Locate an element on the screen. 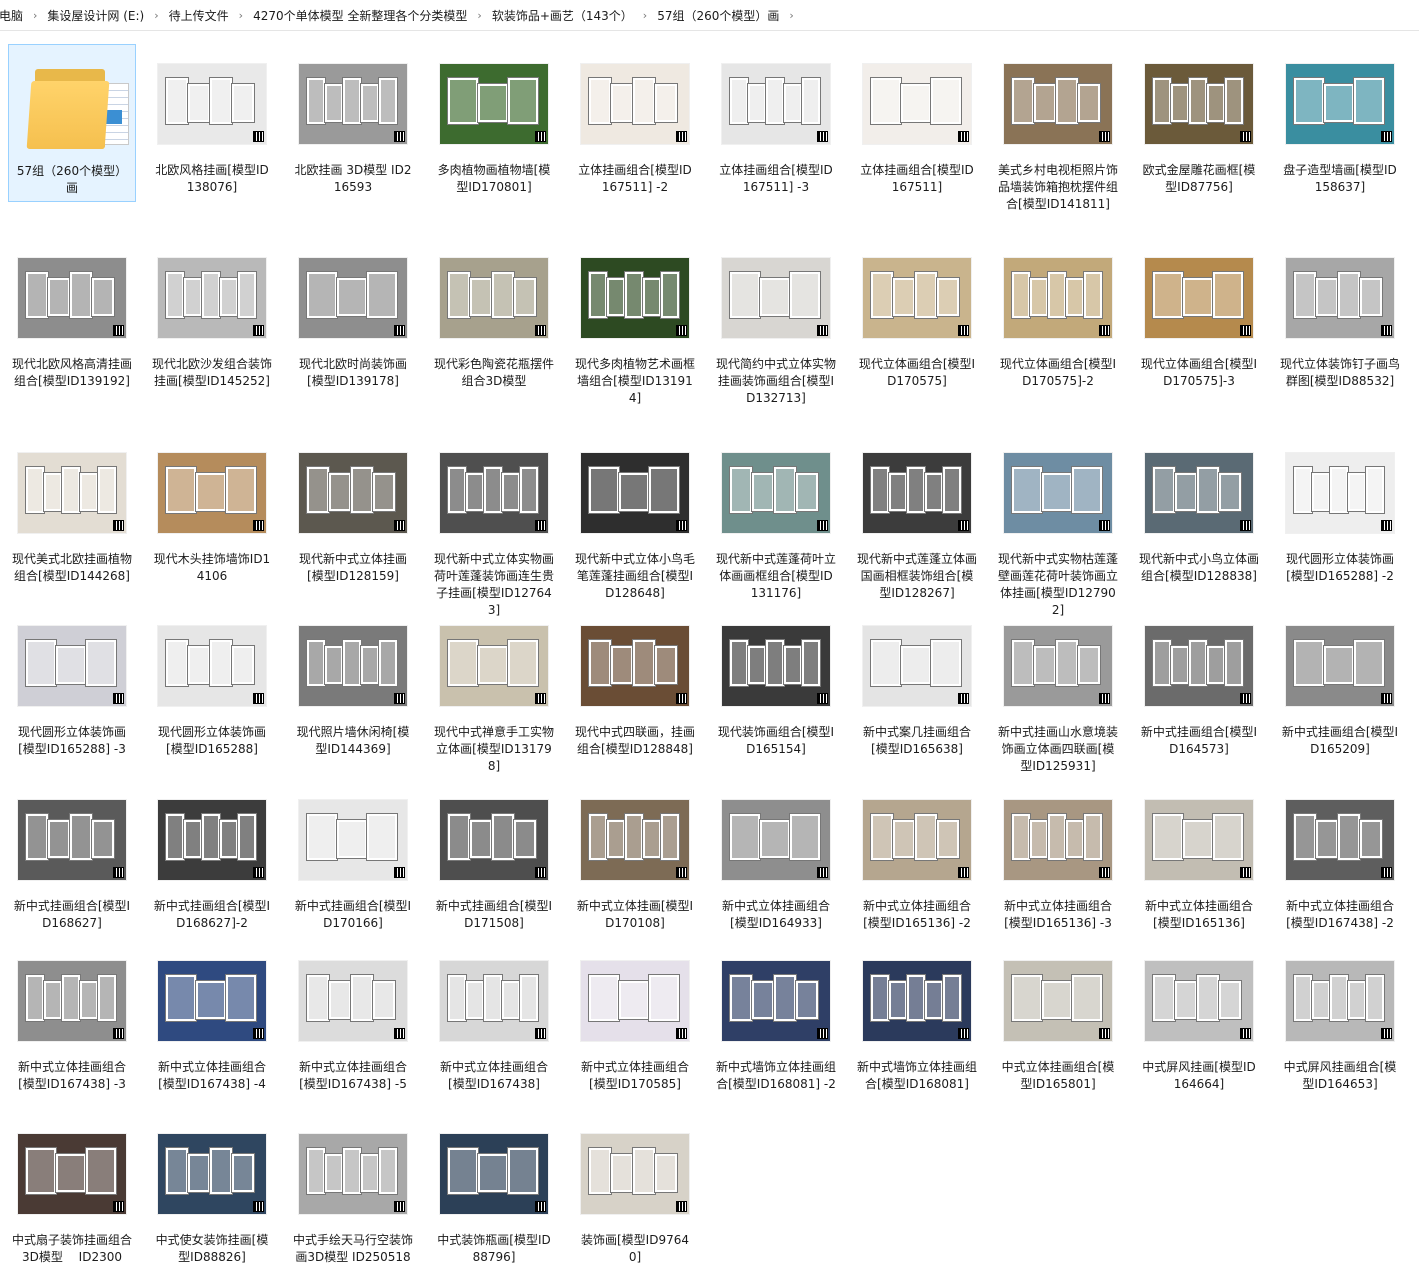 This screenshot has width=1419, height=1273. file-item: 现代装饰画组合[模型ID165154] is located at coordinates (776, 684).